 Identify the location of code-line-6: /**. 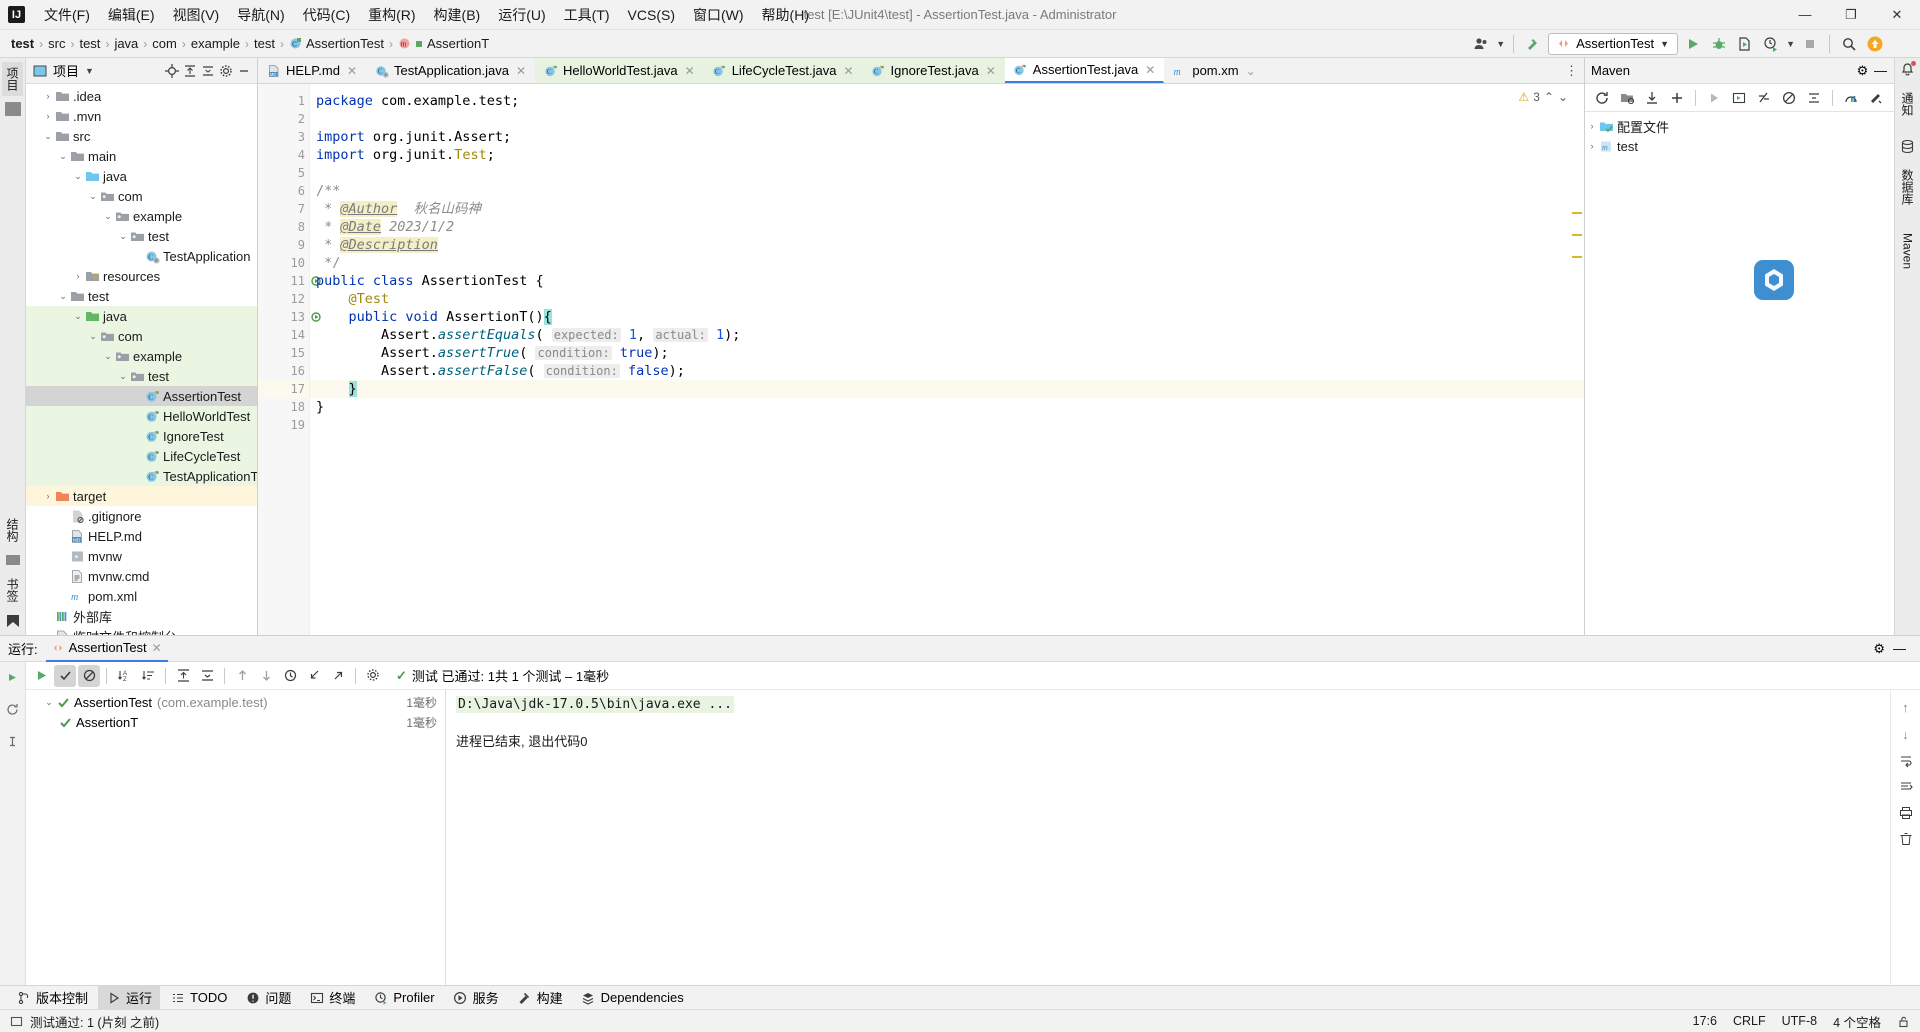
(947, 191).